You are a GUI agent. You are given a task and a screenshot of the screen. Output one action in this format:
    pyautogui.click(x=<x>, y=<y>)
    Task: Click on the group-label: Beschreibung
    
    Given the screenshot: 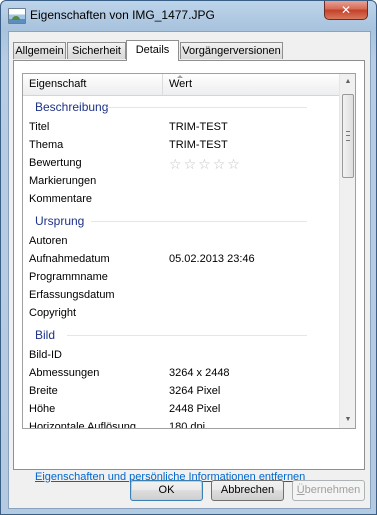 What is the action you would take?
    pyautogui.click(x=72, y=107)
    